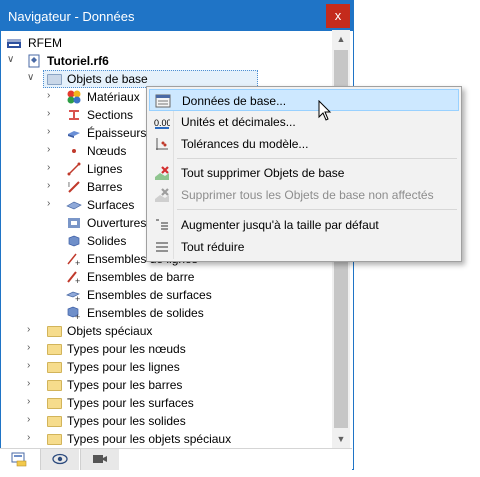  I want to click on mouse-cursor-icon, so click(325, 110).